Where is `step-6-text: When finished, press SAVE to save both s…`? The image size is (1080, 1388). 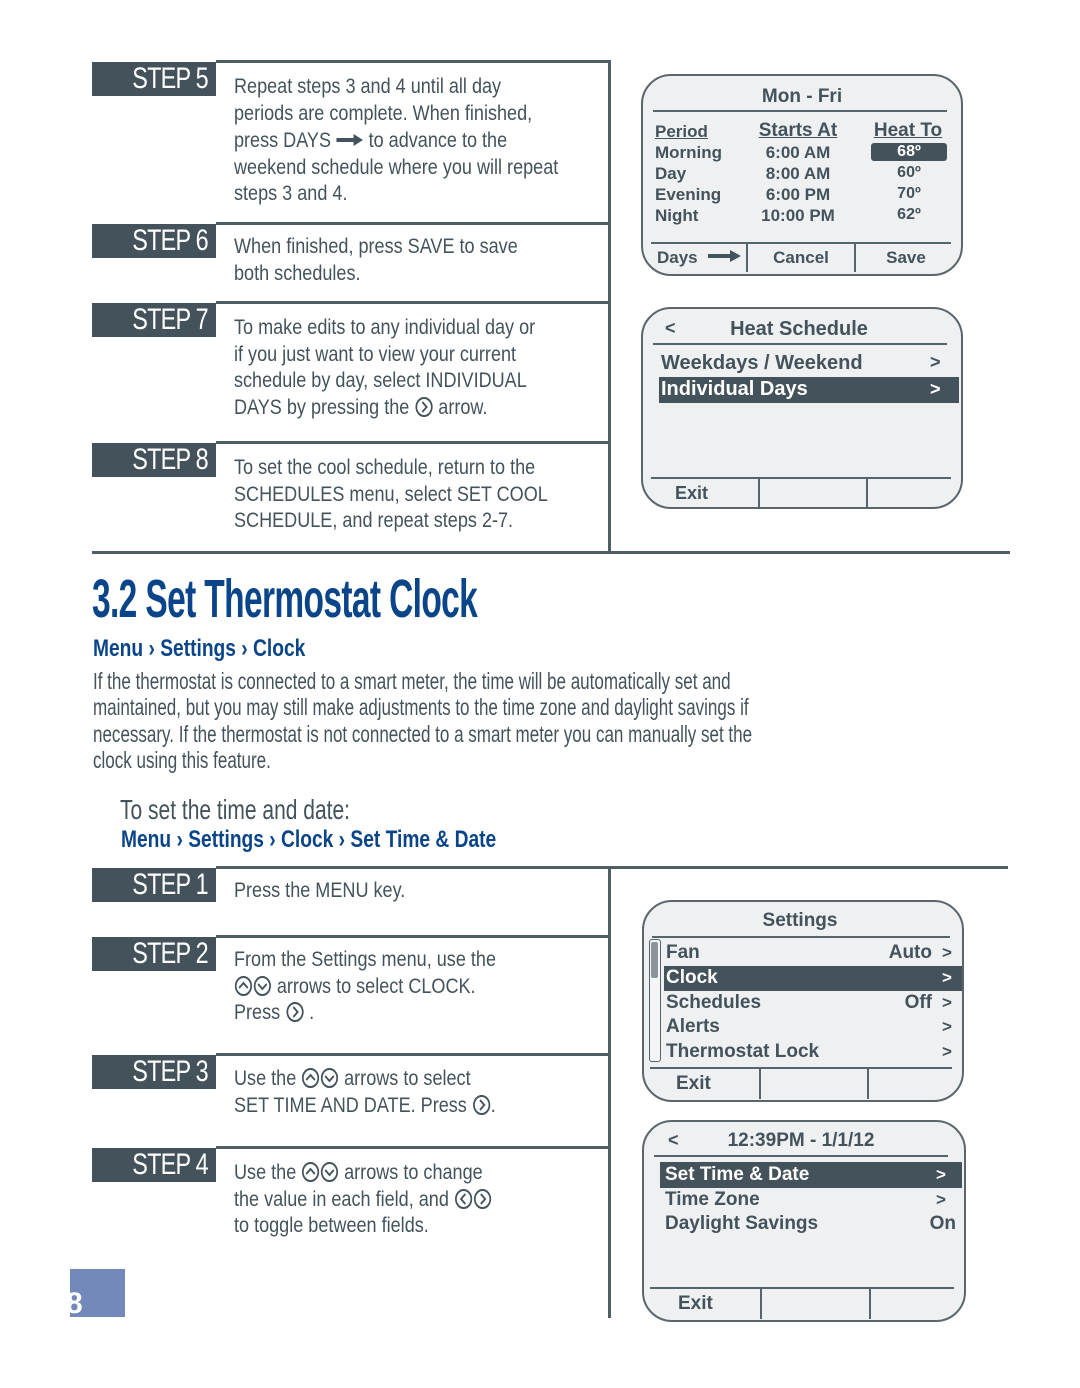 step-6-text: When finished, press SAVE to save both s… is located at coordinates (376, 260).